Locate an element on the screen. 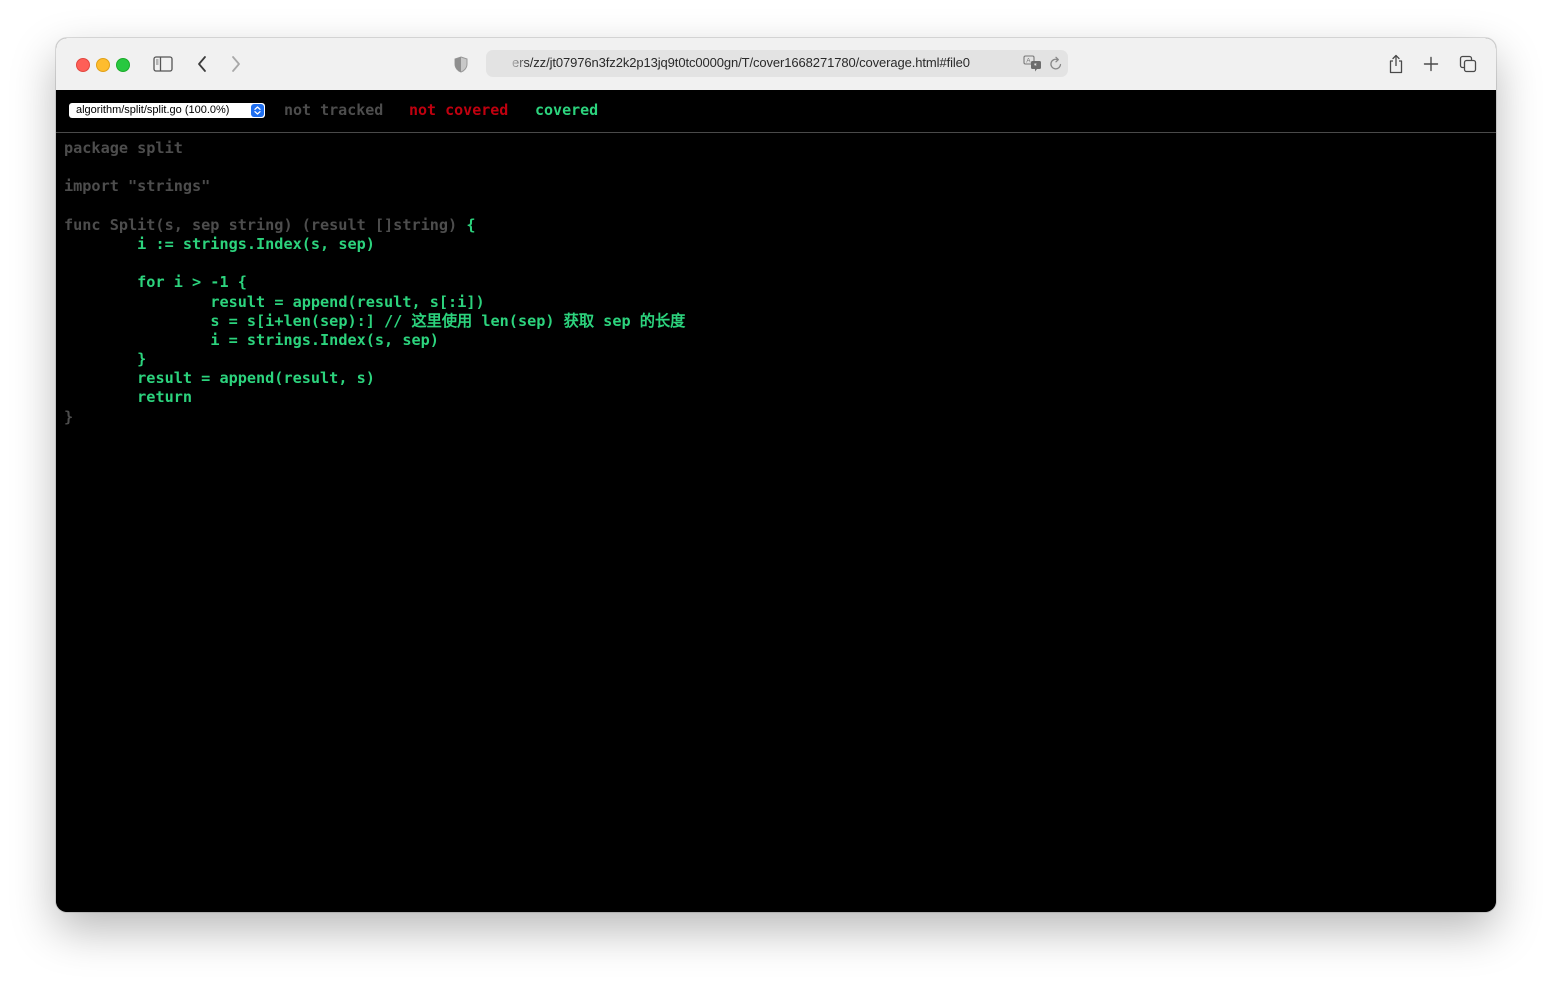 This screenshot has width=1552, height=987. plus-icon is located at coordinates (1431, 64).